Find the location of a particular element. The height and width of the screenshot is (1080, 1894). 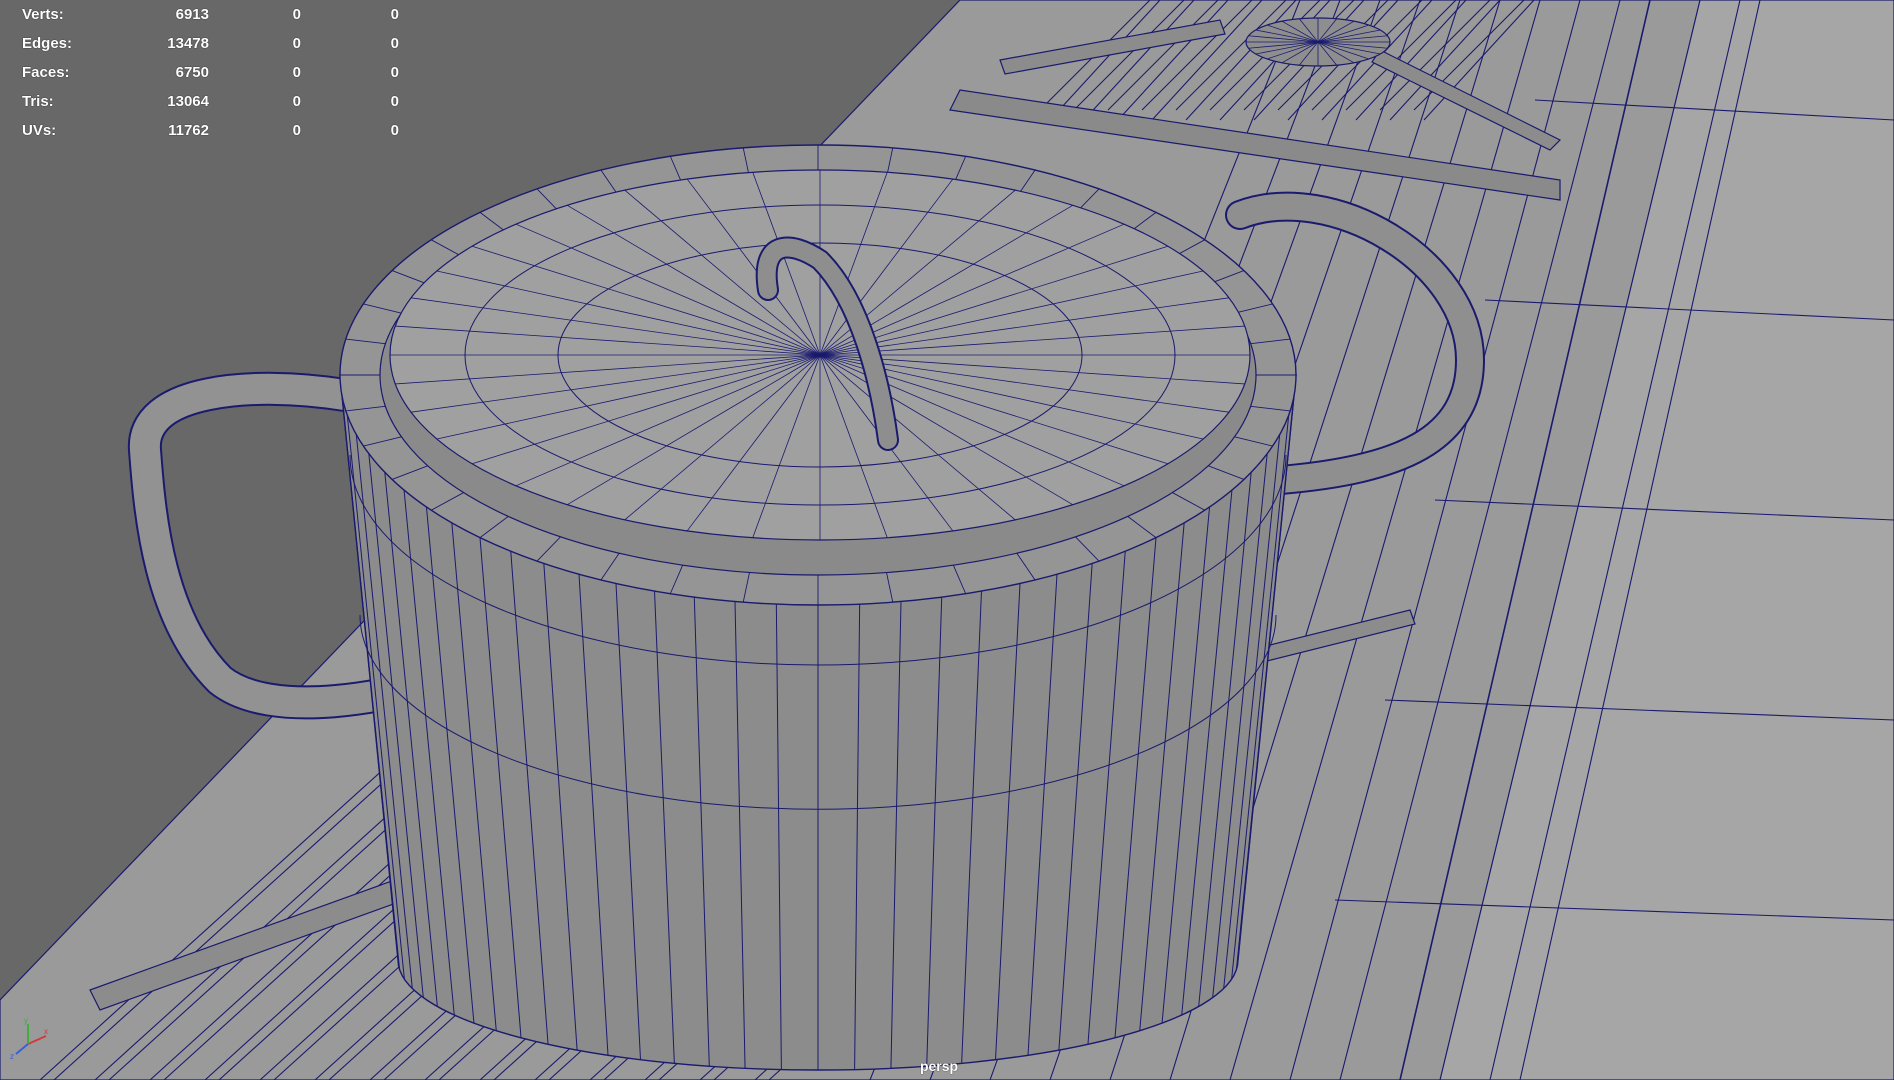

svg-text: x is located at coordinates (46, 1031).